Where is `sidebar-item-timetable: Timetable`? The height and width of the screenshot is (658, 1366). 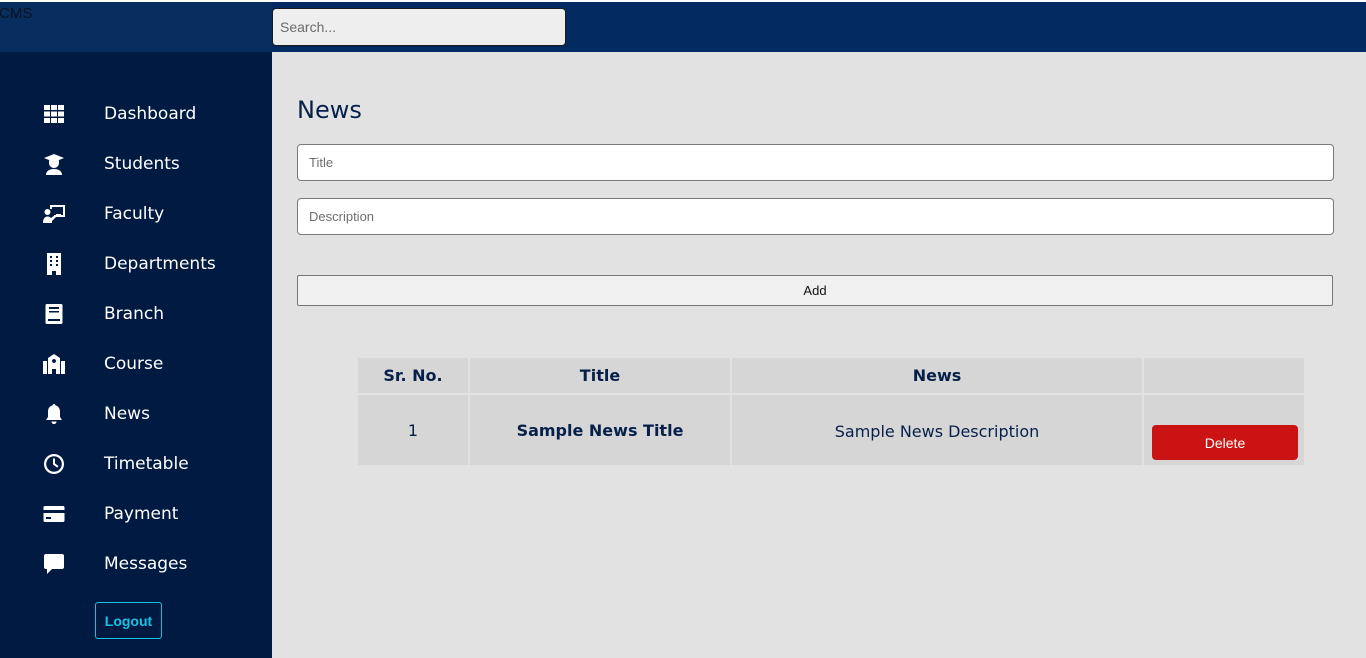 sidebar-item-timetable: Timetable is located at coordinates (136, 464).